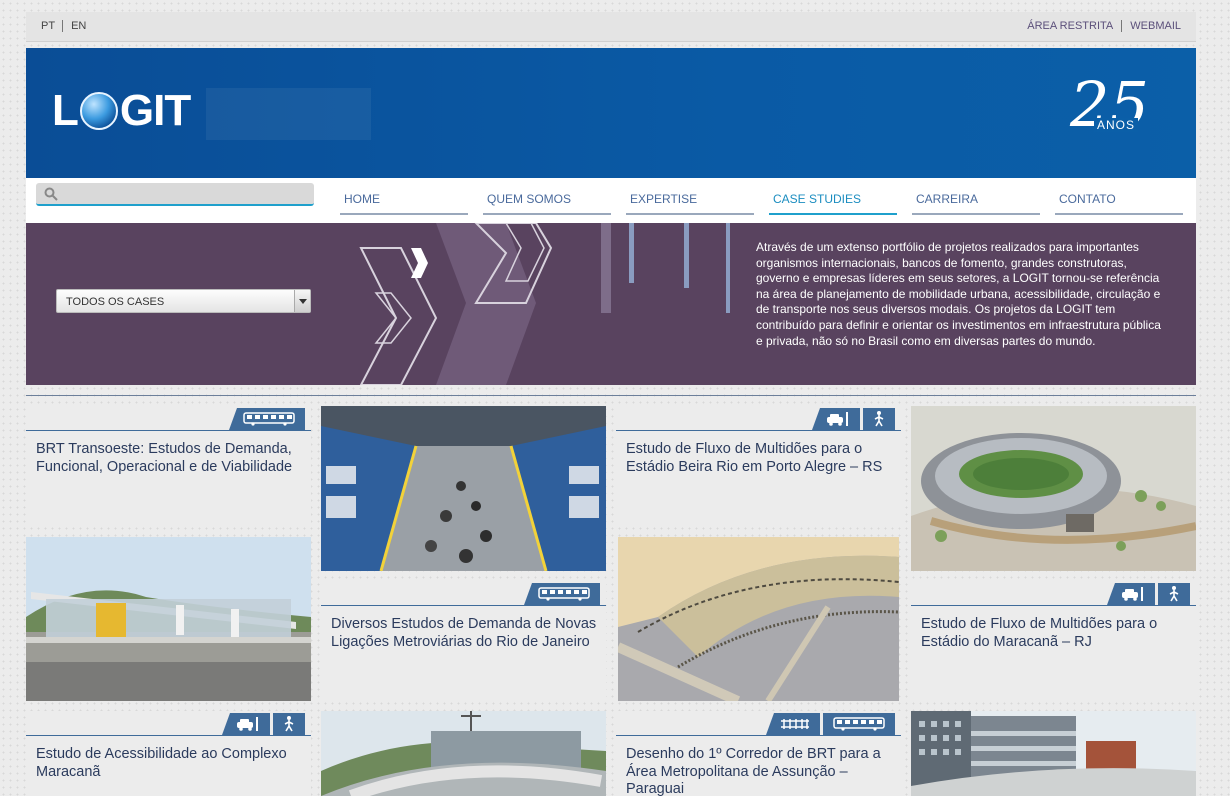 This screenshot has width=1230, height=796. Describe the element at coordinates (98, 111) in the screenshot. I see `globe-icon` at that location.